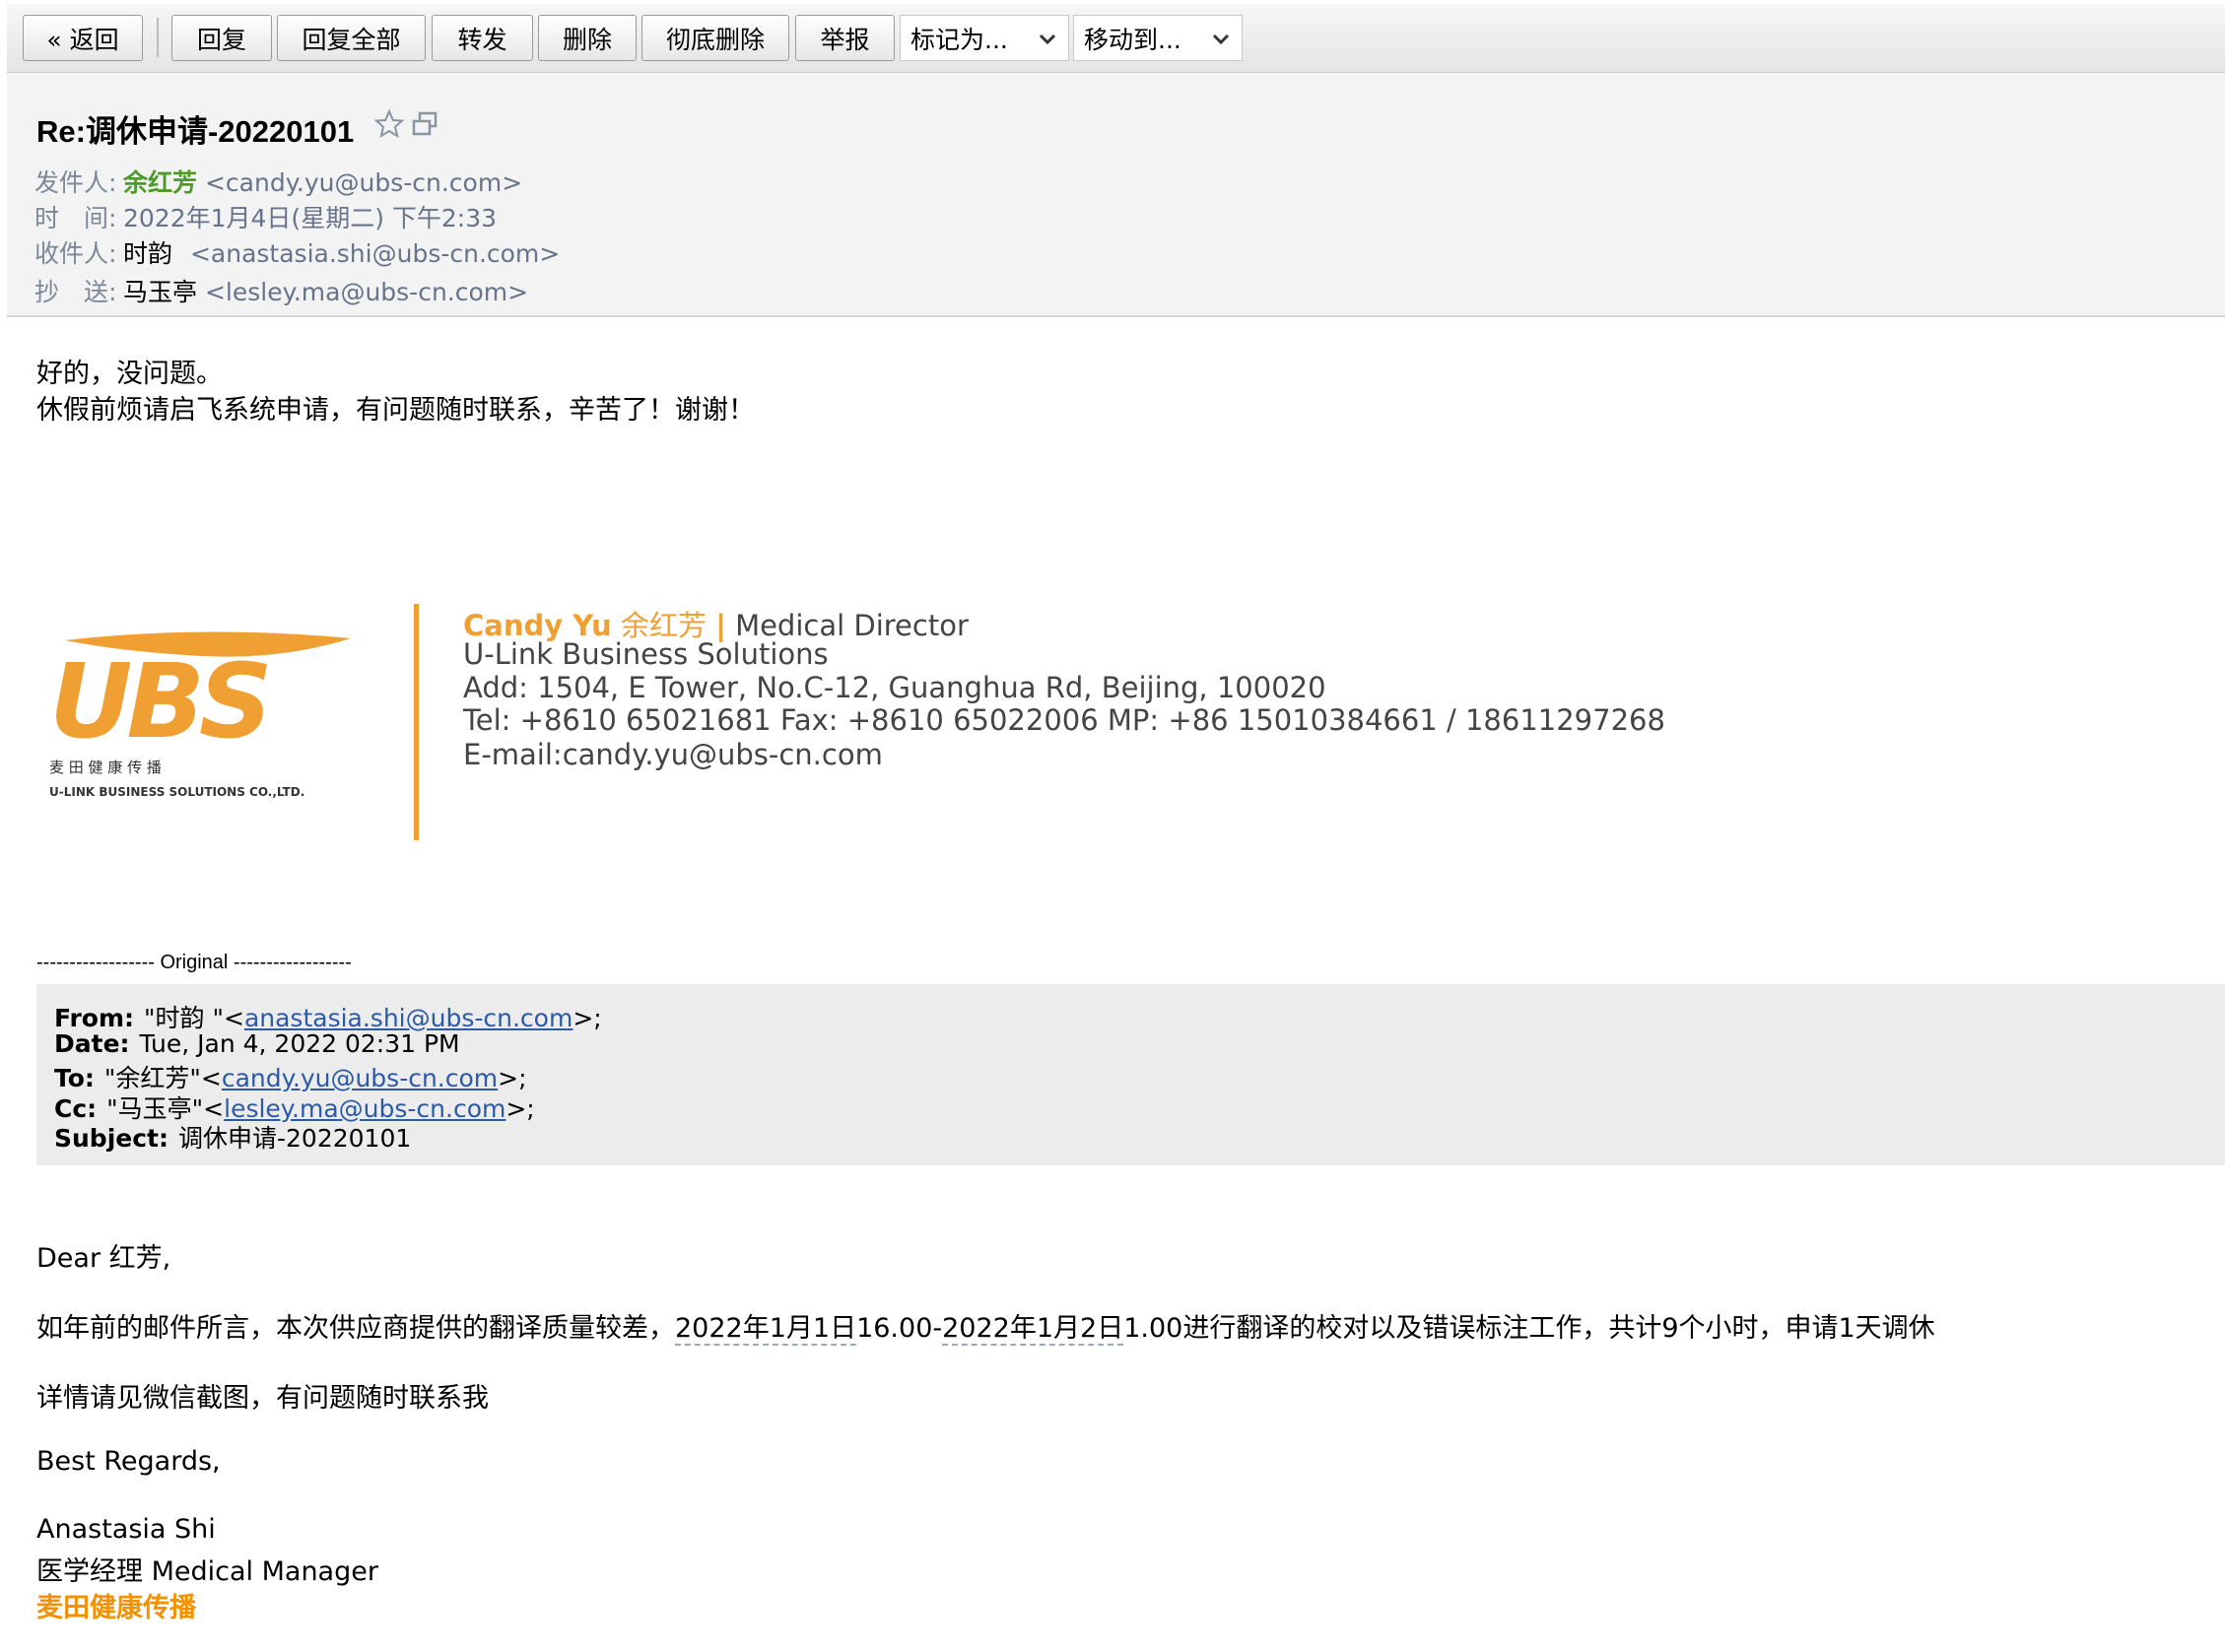  I want to click on cc-email: <lesley.ma@ubs-cn.com>, so click(366, 292).